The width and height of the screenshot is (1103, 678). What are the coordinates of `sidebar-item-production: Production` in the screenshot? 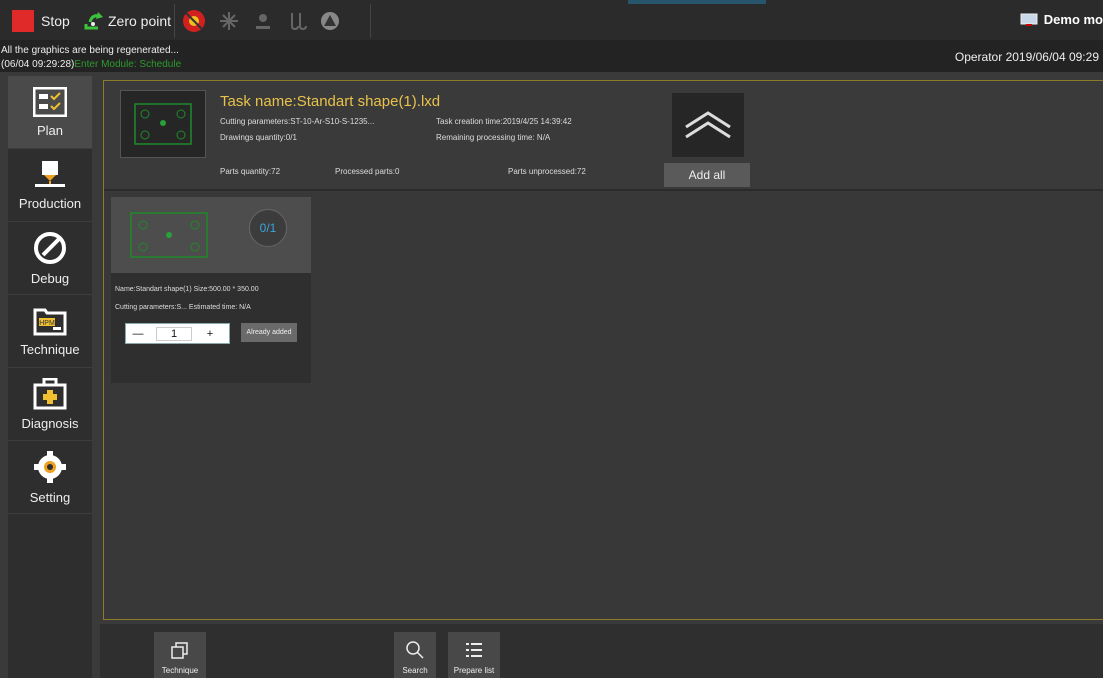 It's located at (50, 185).